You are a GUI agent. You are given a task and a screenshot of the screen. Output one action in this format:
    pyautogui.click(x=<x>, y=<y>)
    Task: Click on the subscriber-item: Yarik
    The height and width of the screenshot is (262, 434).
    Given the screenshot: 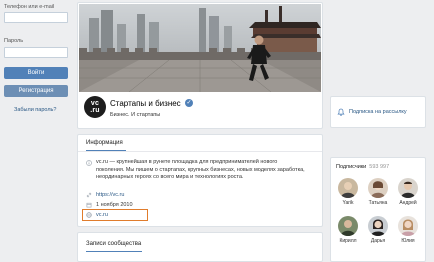 What is the action you would take?
    pyautogui.click(x=348, y=192)
    